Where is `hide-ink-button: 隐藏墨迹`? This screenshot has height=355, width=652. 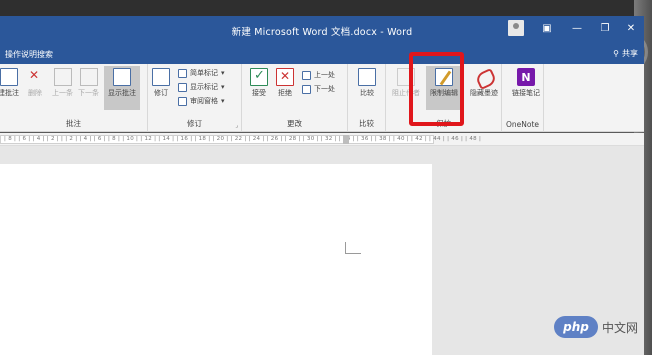 hide-ink-button: 隐藏墨迹 is located at coordinates (484, 83).